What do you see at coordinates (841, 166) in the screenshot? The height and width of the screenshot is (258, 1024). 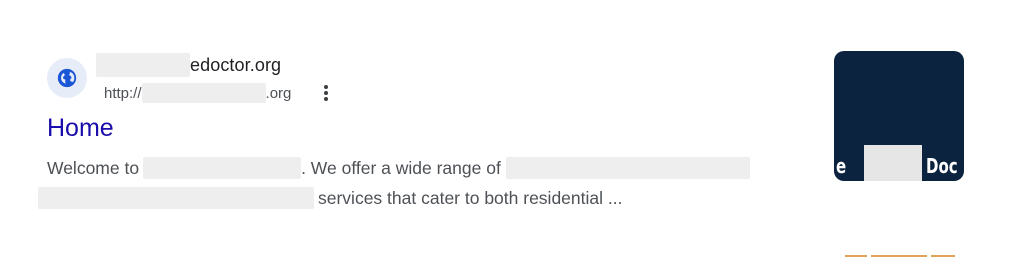 I see `thumbnail-logo-text: e` at bounding box center [841, 166].